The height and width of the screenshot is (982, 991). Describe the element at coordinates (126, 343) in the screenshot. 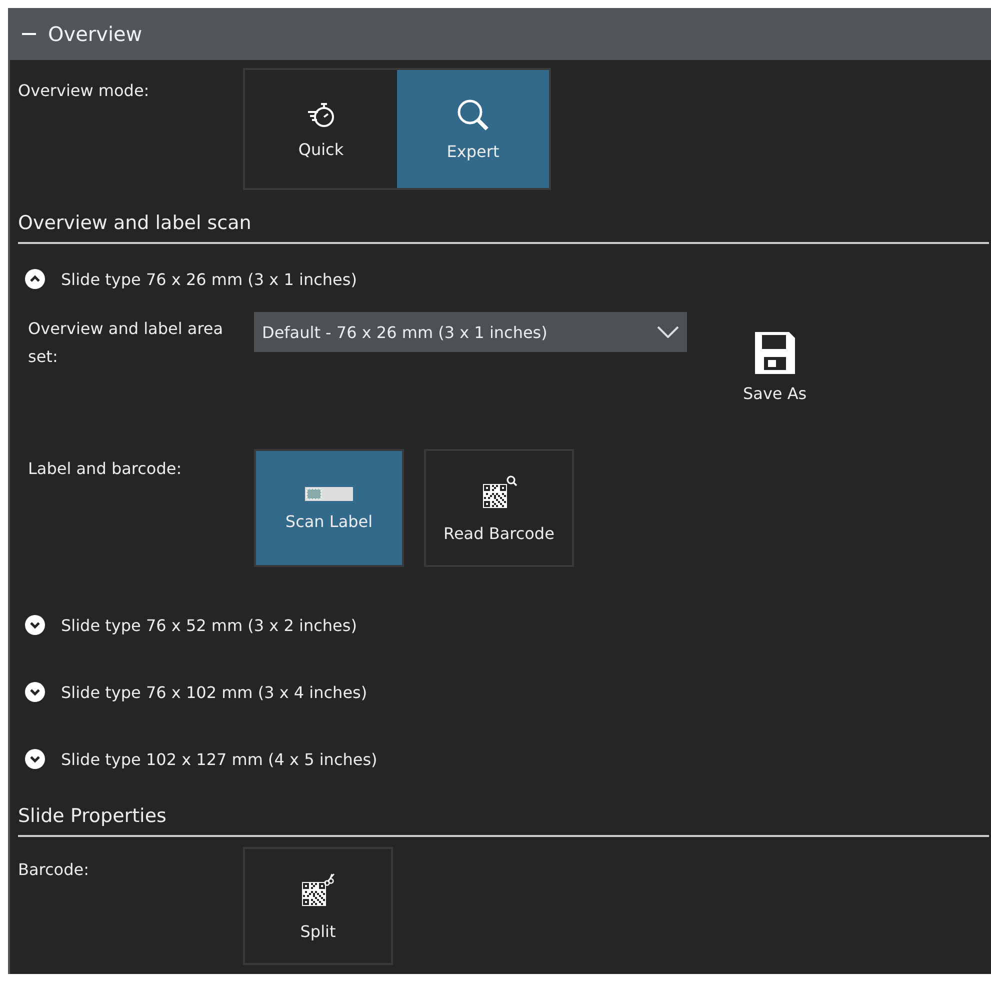

I see `field-label: Overview and label area set:` at that location.